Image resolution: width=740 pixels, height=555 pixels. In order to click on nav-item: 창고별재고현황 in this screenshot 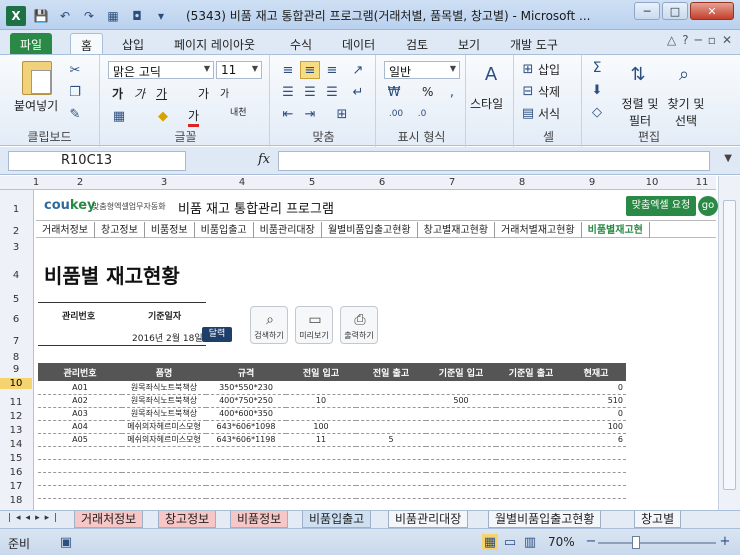, I will do `click(457, 230)`.